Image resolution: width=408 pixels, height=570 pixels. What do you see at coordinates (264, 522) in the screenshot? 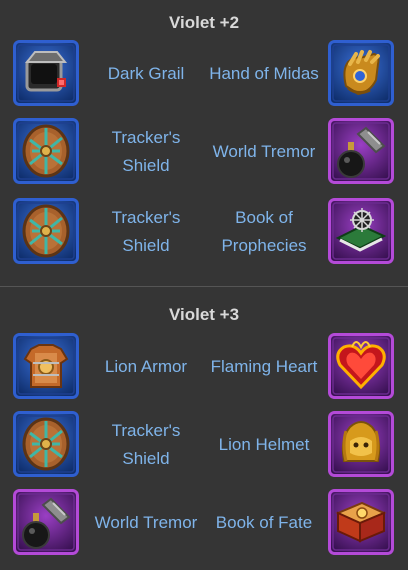
I see `item-label: Book of Fate` at bounding box center [264, 522].